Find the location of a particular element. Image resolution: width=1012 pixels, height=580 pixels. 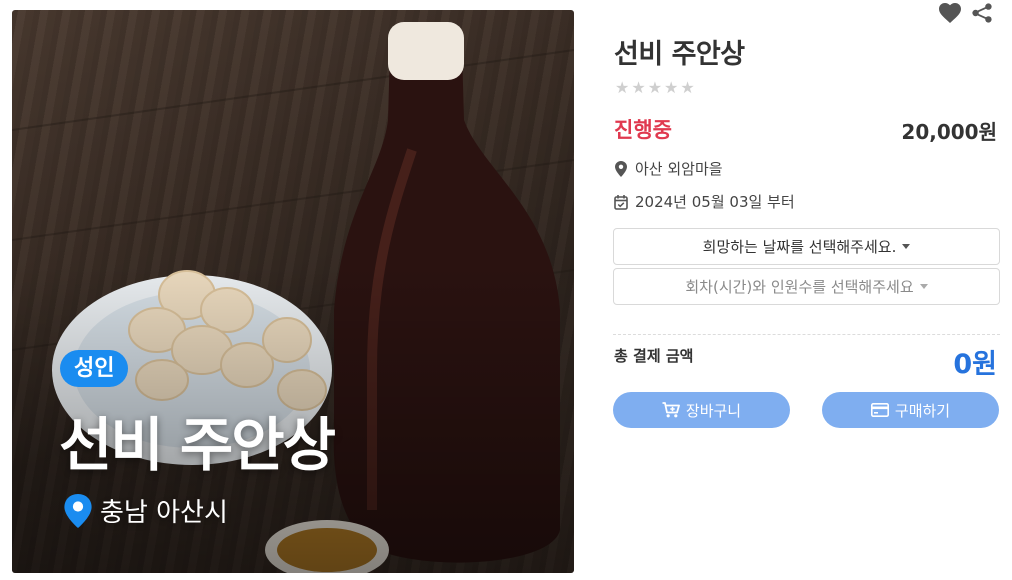

rating-stars: ★ ★ ★ ★ ★ is located at coordinates (655, 88).